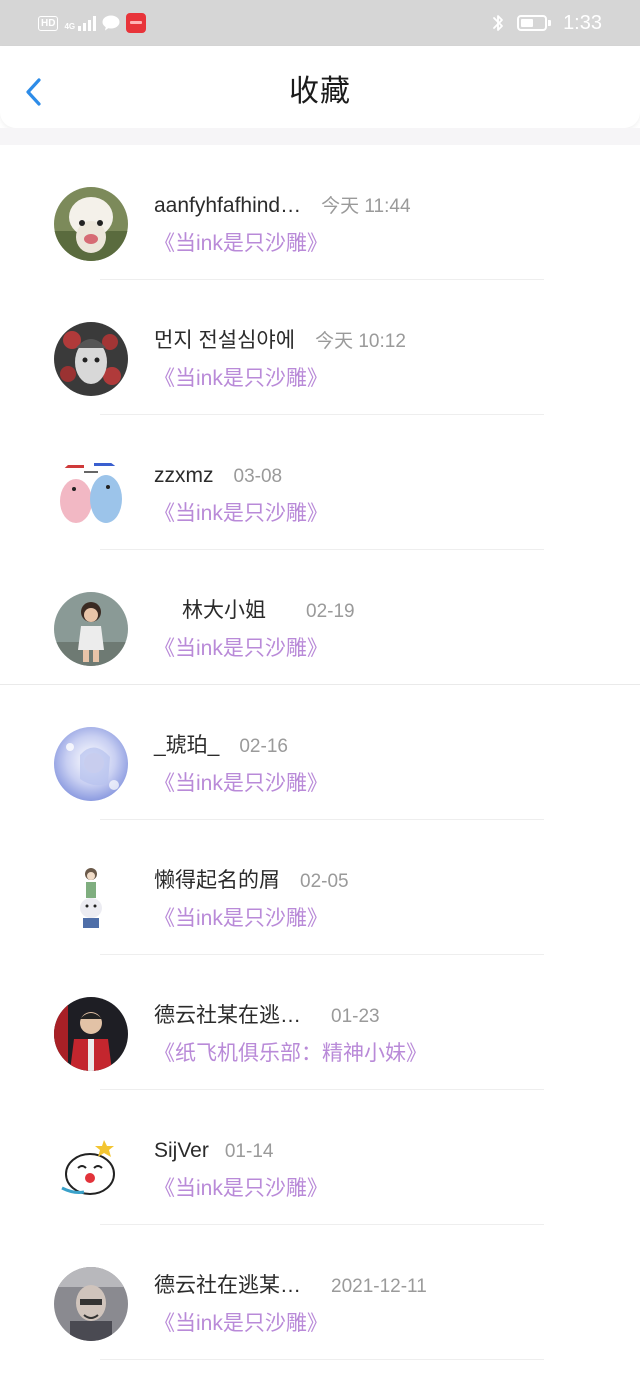 The width and height of the screenshot is (640, 1387). What do you see at coordinates (263, 746) in the screenshot?
I see `post-time: 02-16` at bounding box center [263, 746].